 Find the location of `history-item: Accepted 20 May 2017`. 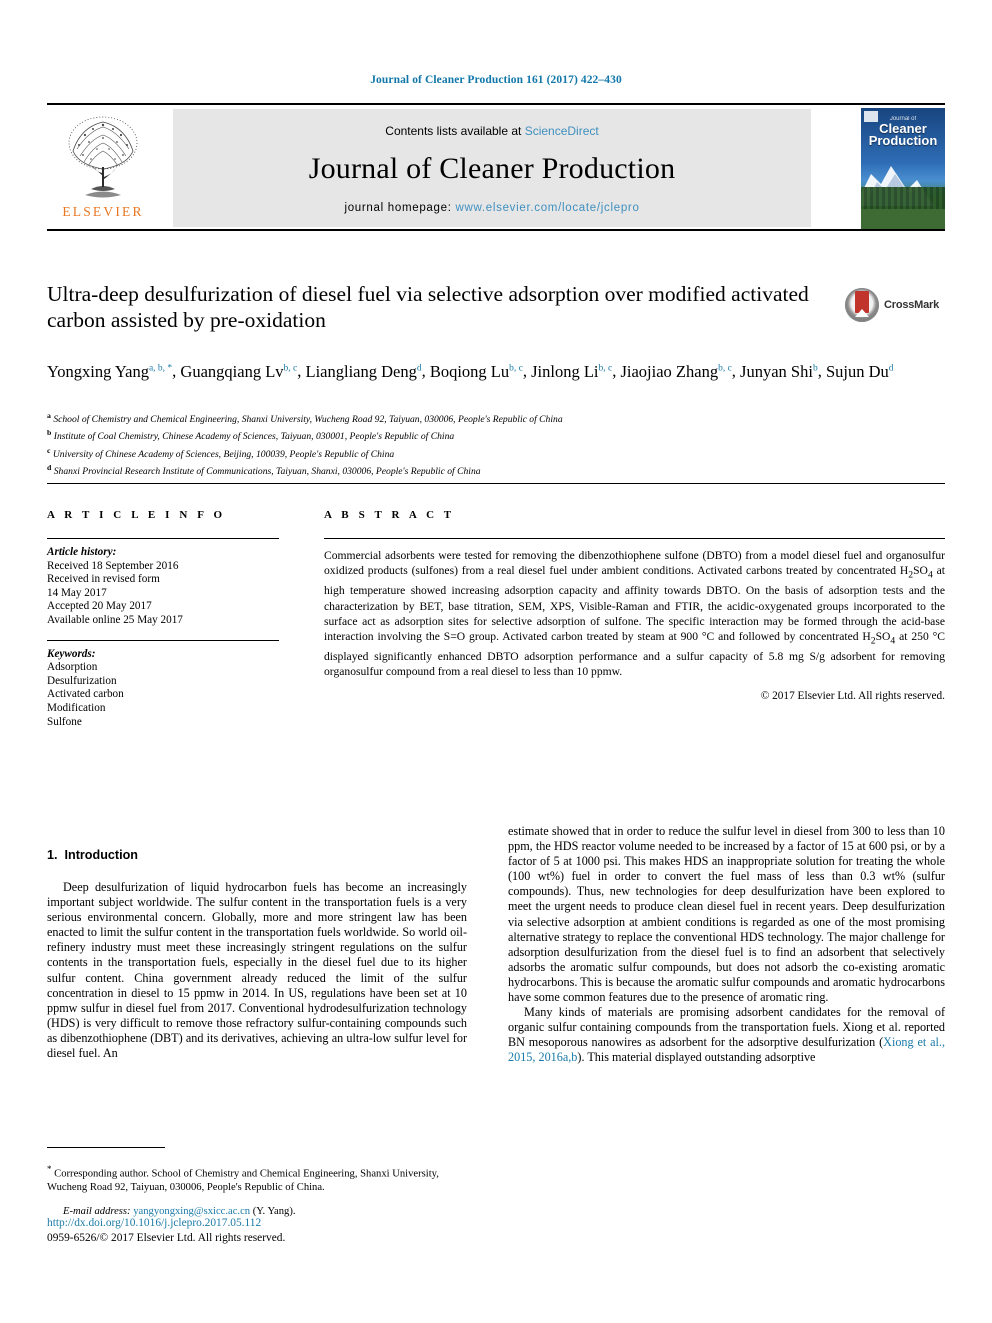

history-item: Accepted 20 May 2017 is located at coordinates (99, 606).